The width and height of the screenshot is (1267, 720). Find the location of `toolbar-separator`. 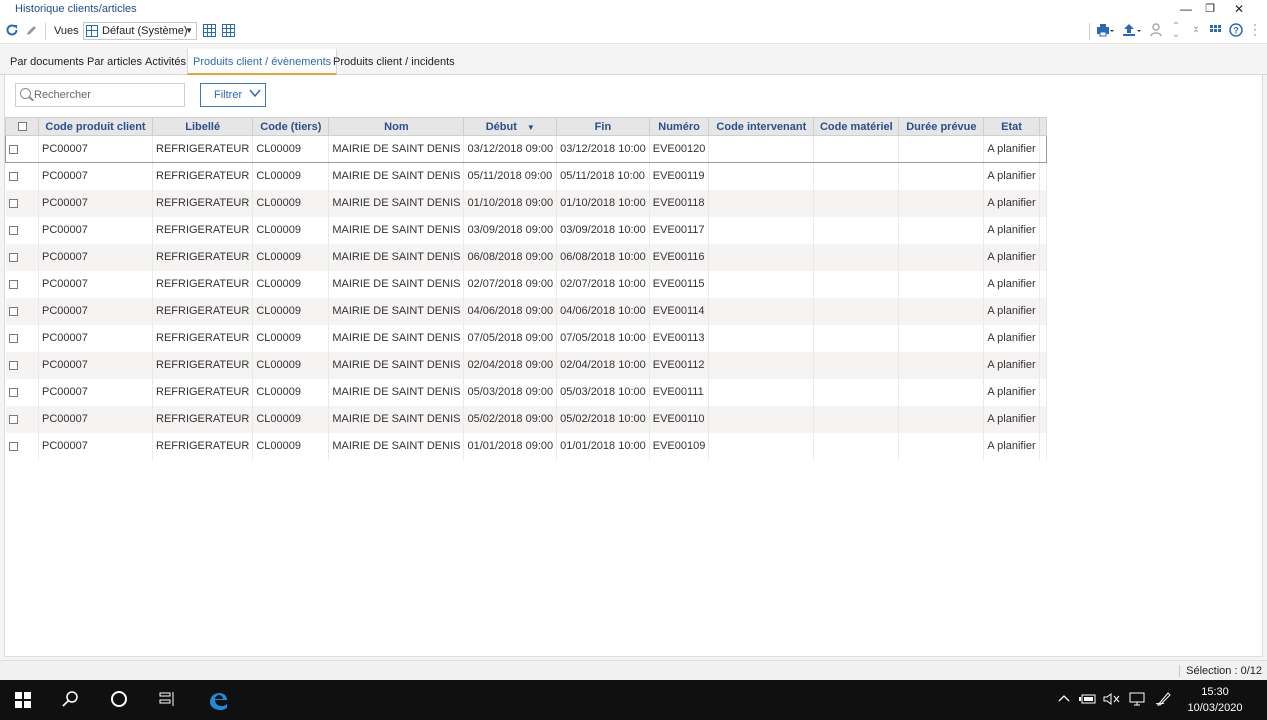

toolbar-separator is located at coordinates (1089, 31).